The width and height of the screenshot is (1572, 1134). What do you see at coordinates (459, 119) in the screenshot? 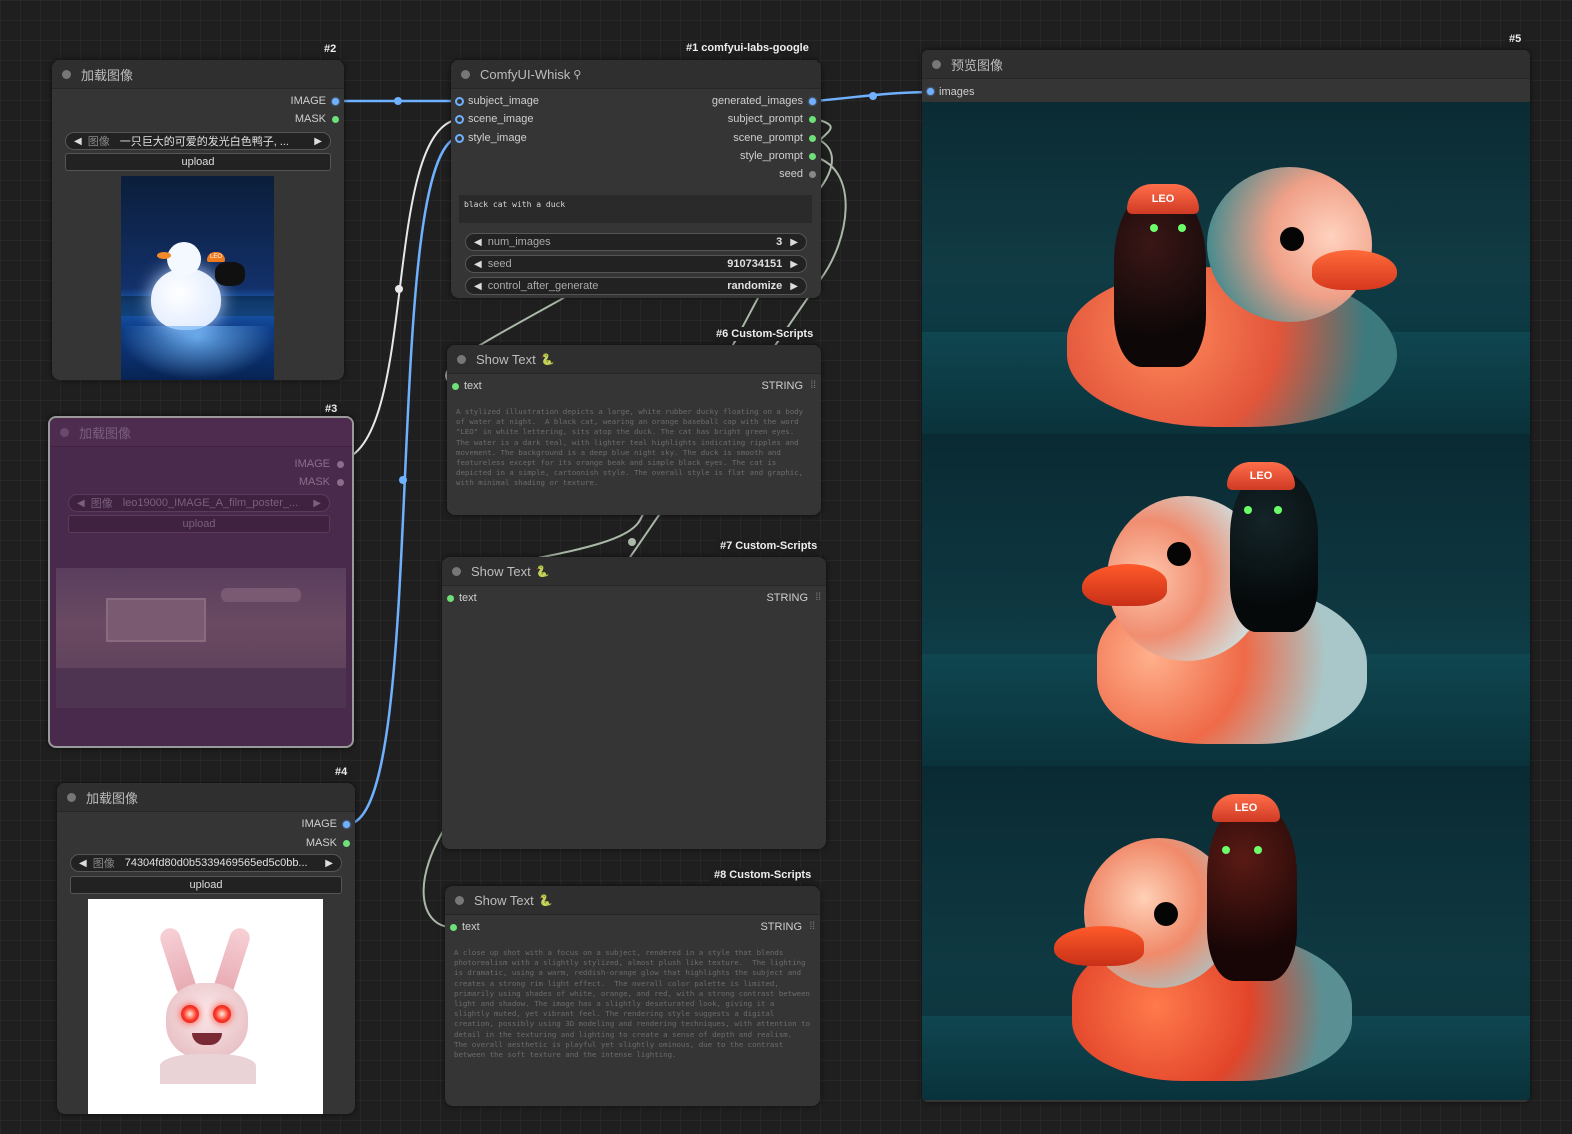
I see `input-port-scene-image` at bounding box center [459, 119].